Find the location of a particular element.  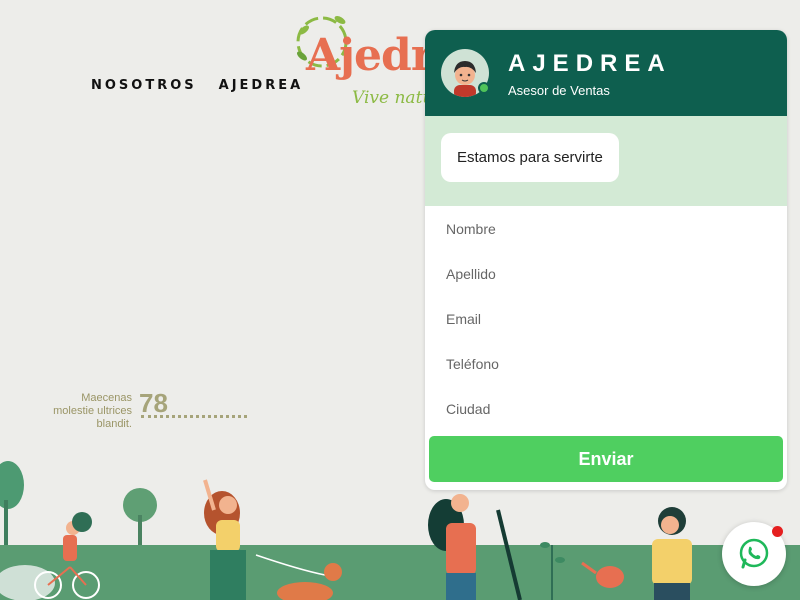

nombre-field: Nombre is located at coordinates (606, 228).